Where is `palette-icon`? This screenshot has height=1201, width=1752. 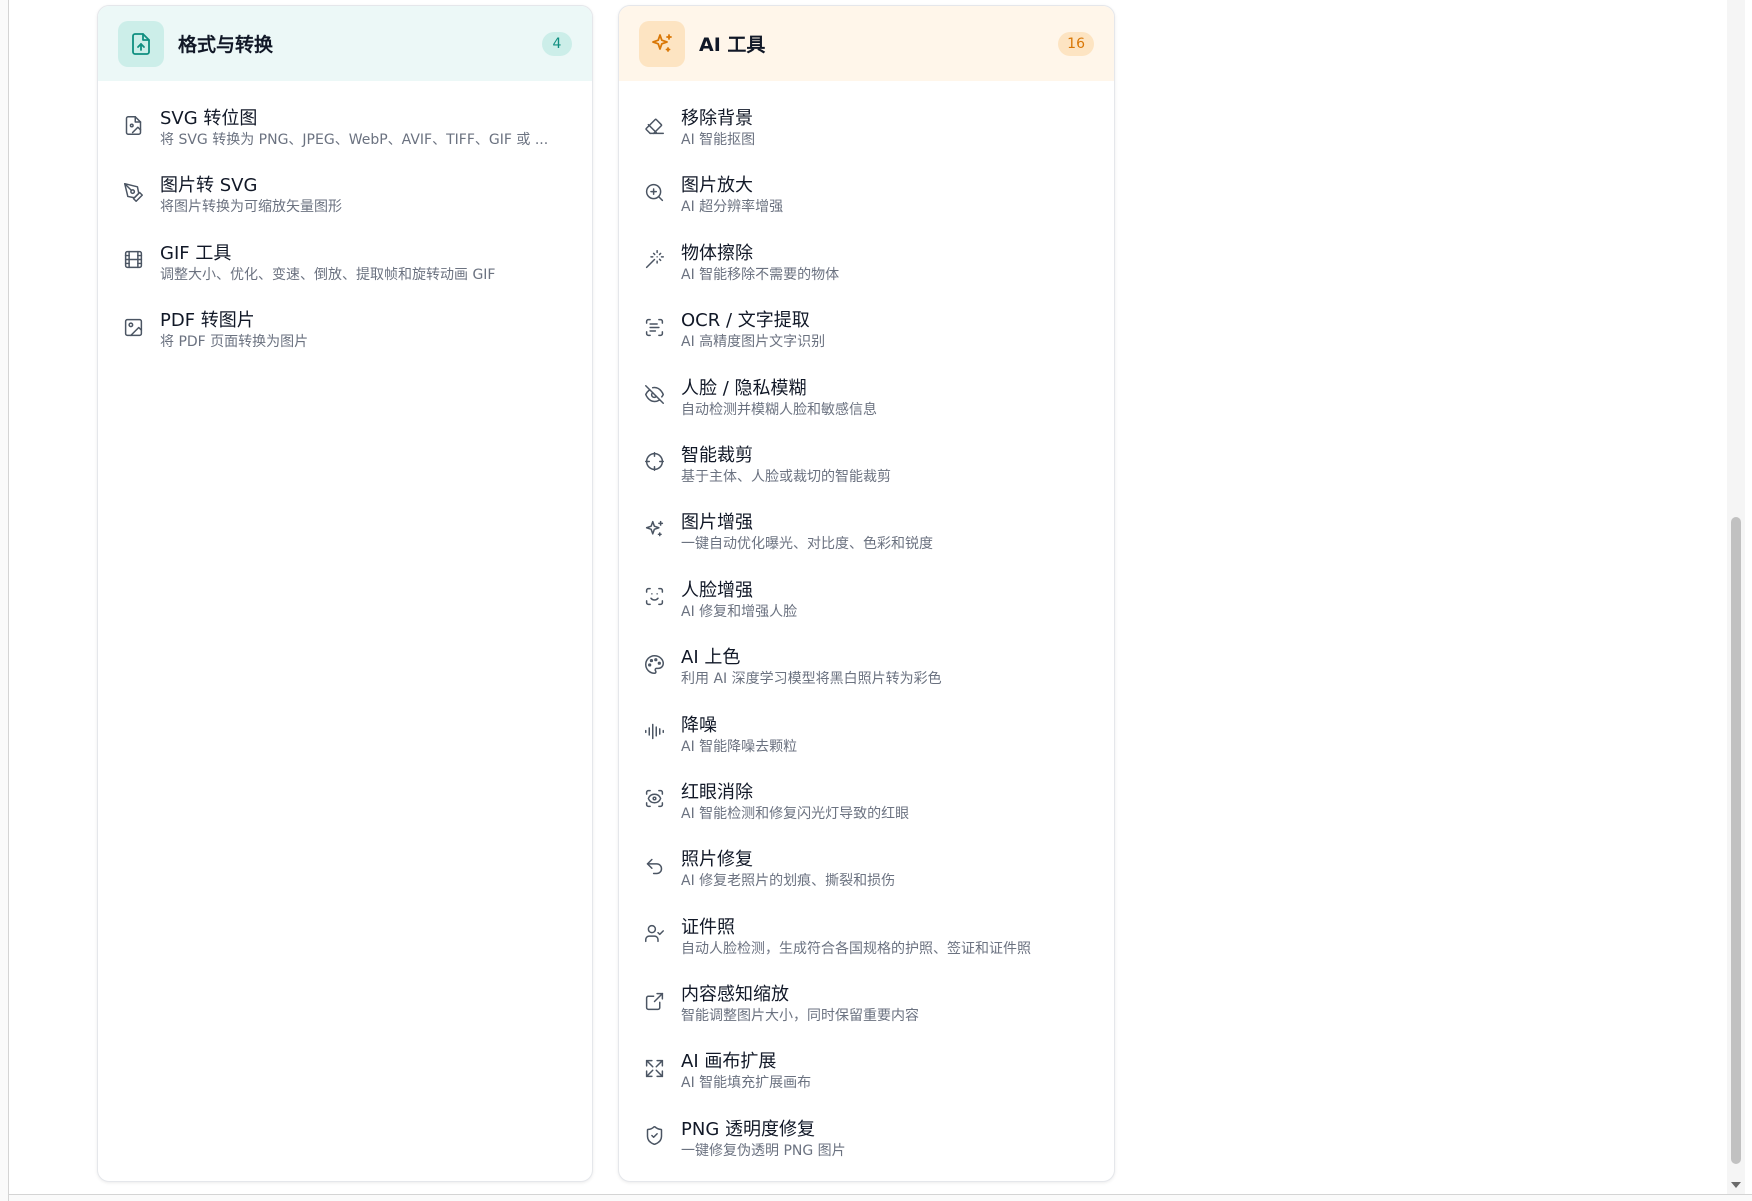
palette-icon is located at coordinates (654, 664).